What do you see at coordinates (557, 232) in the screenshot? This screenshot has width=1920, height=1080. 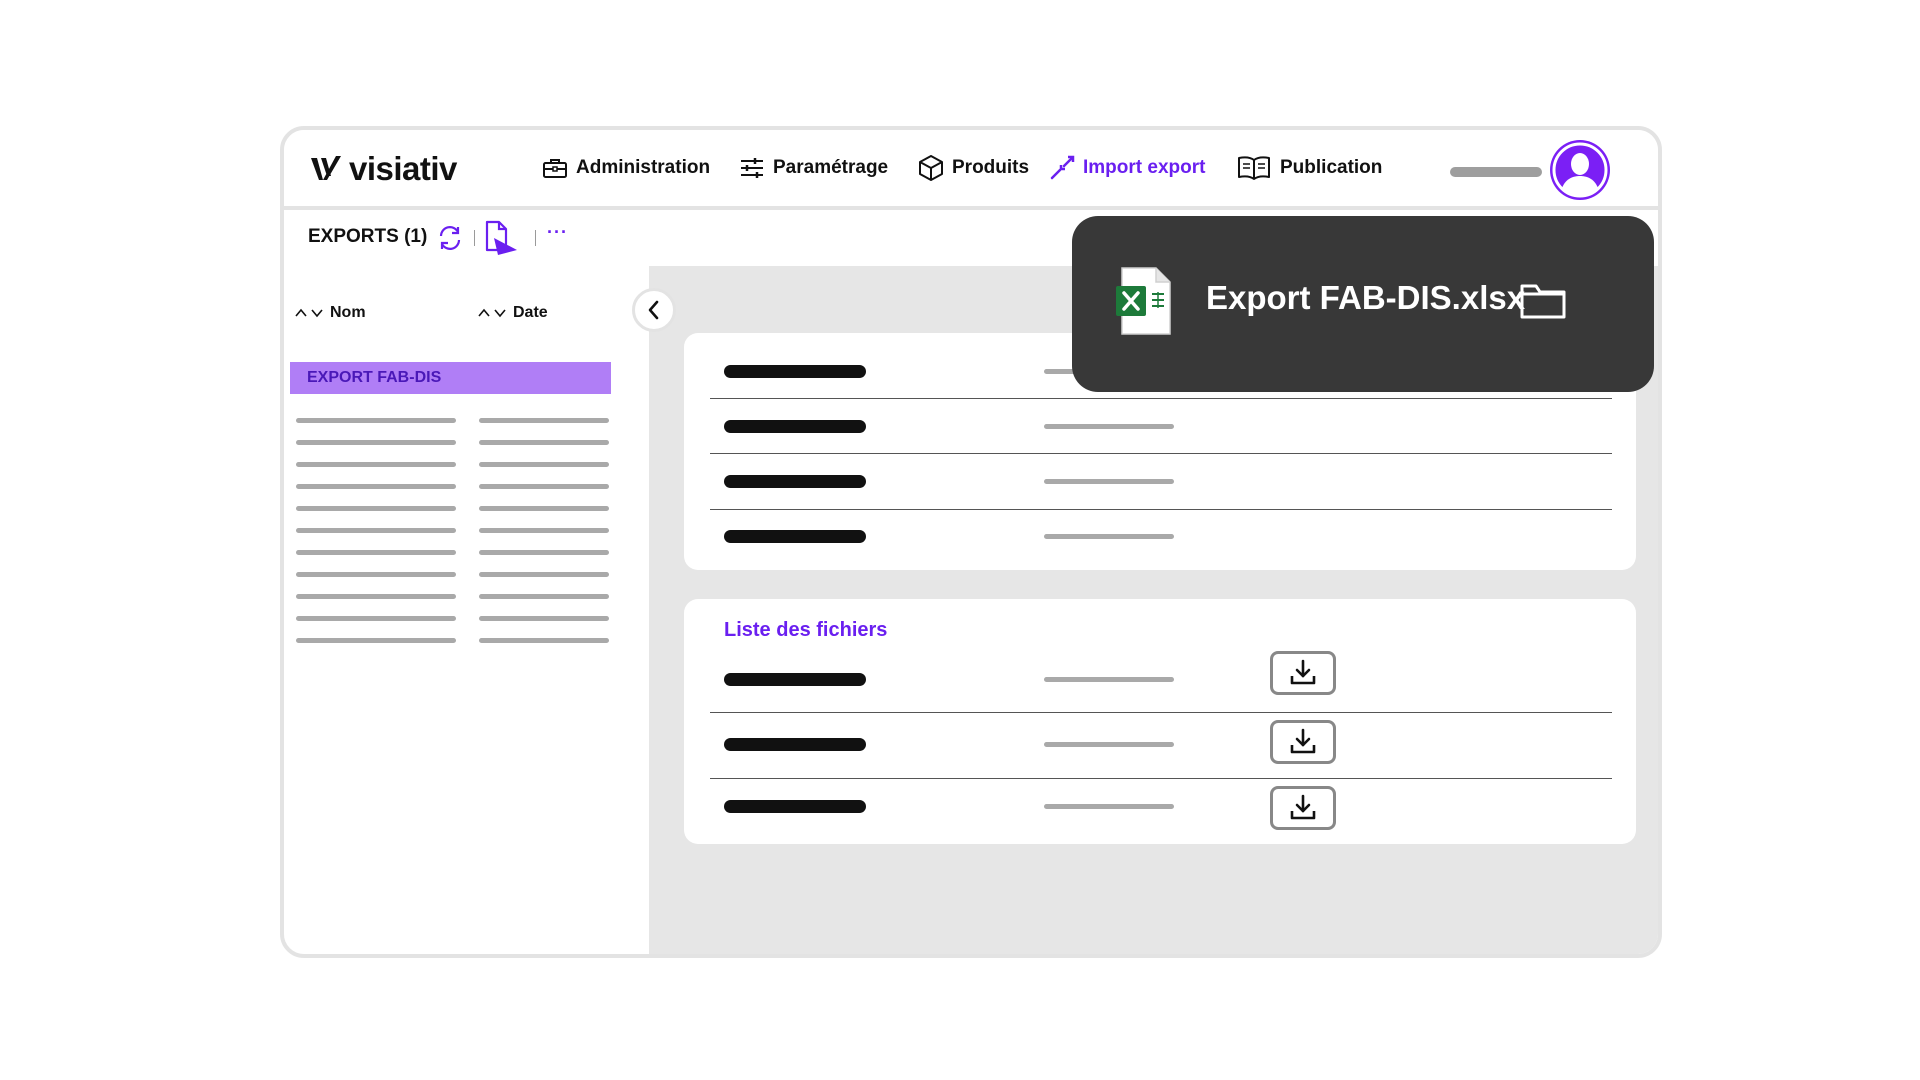 I see `more-options-button: ···` at bounding box center [557, 232].